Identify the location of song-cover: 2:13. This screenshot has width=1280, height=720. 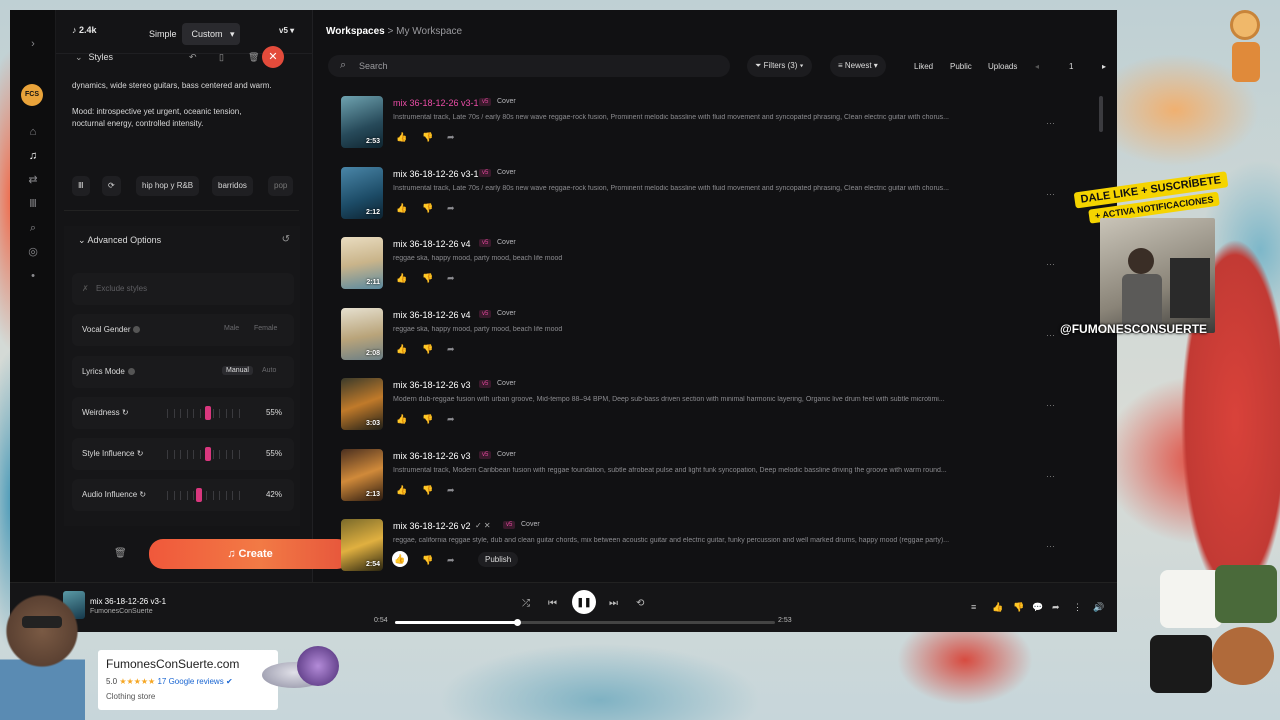
(362, 474).